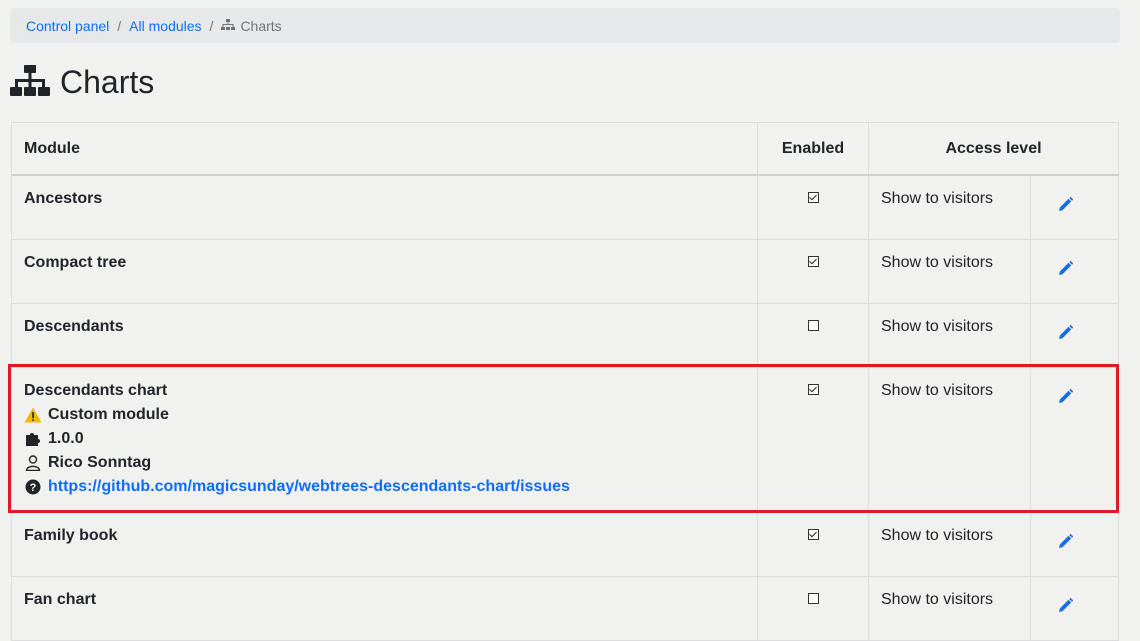 This screenshot has height=641, width=1140. What do you see at coordinates (108, 414) in the screenshot?
I see `custom-module-label: Custom module` at bounding box center [108, 414].